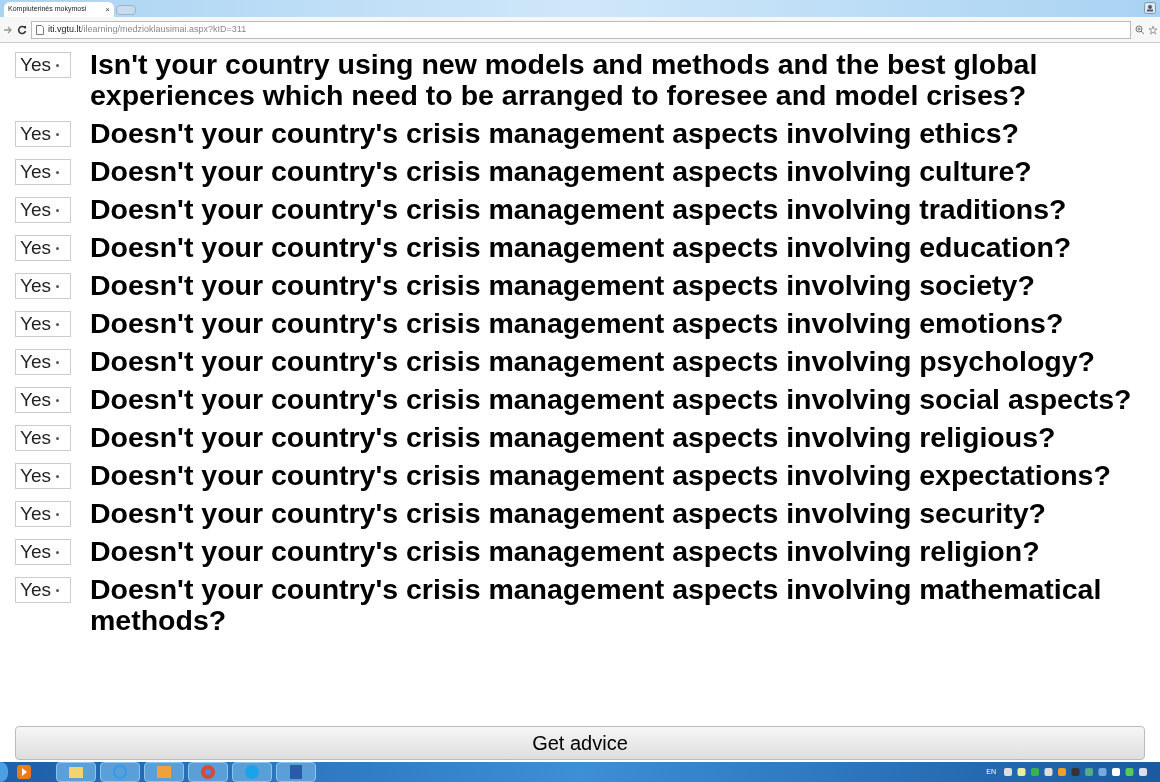  I want to click on page-icon, so click(40, 29).